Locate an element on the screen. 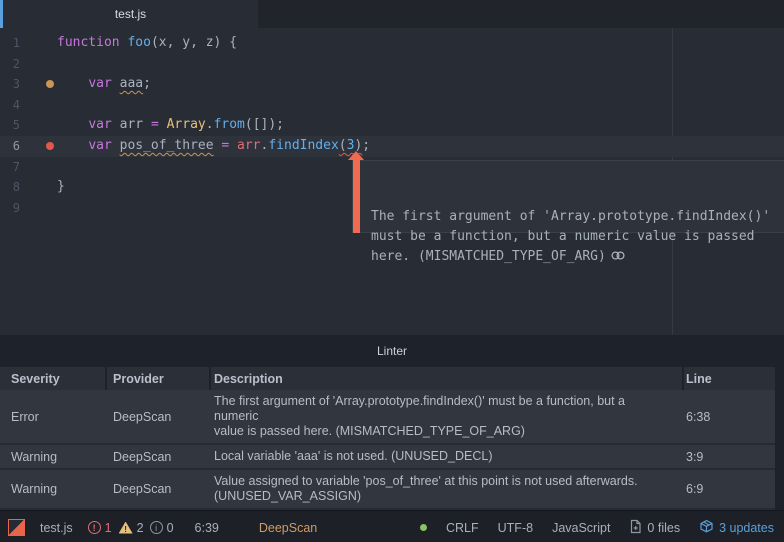 The height and width of the screenshot is (542, 784). line-number: 7 is located at coordinates (10, 167).